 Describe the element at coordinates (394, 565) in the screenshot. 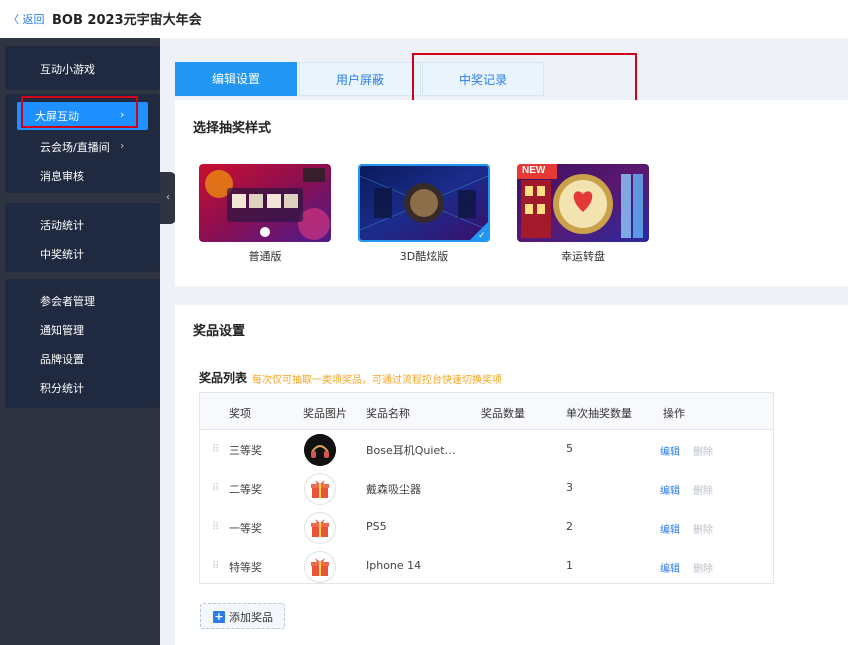

I see `prize-name: Iphone 14` at that location.